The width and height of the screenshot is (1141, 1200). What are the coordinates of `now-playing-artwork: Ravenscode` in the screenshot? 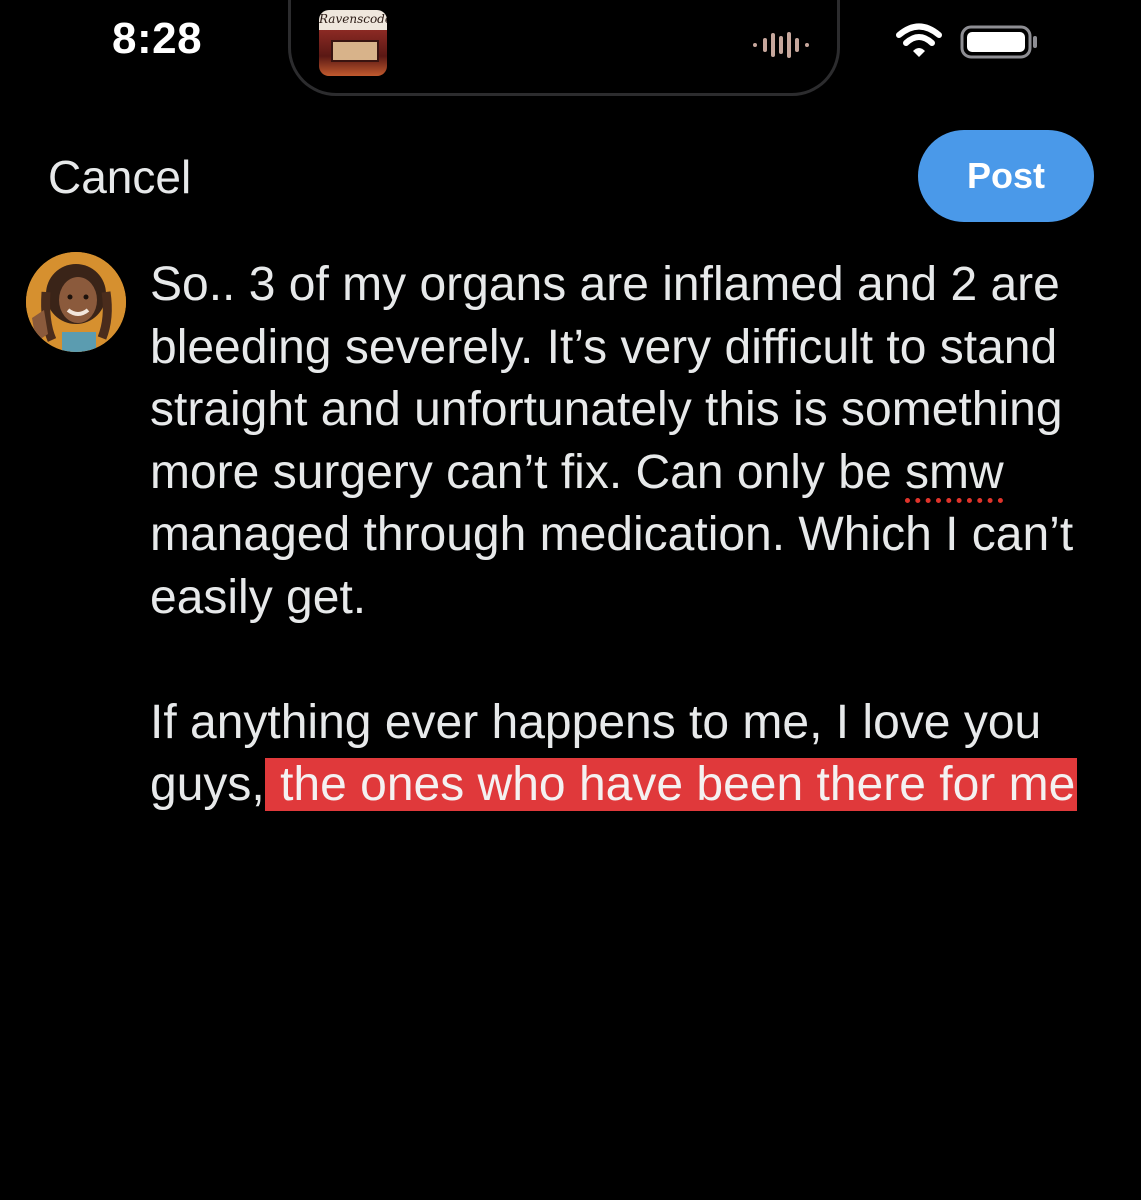 It's located at (353, 43).